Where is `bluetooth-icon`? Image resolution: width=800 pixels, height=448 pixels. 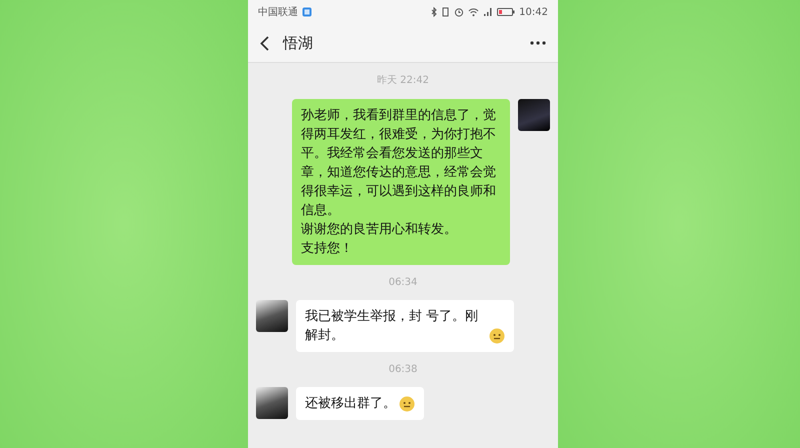 bluetooth-icon is located at coordinates (434, 12).